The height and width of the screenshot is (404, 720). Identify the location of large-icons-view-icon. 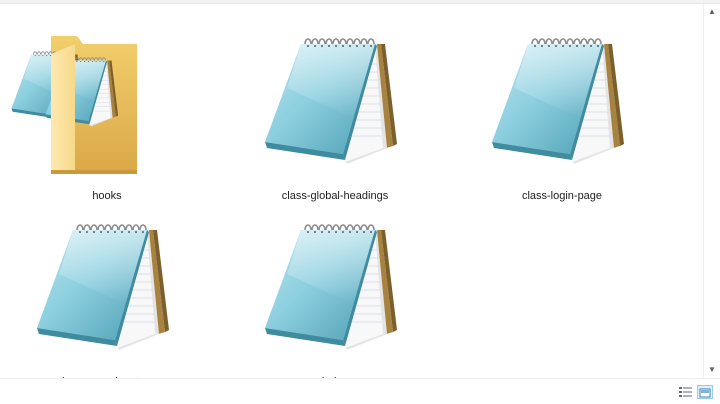
(705, 393).